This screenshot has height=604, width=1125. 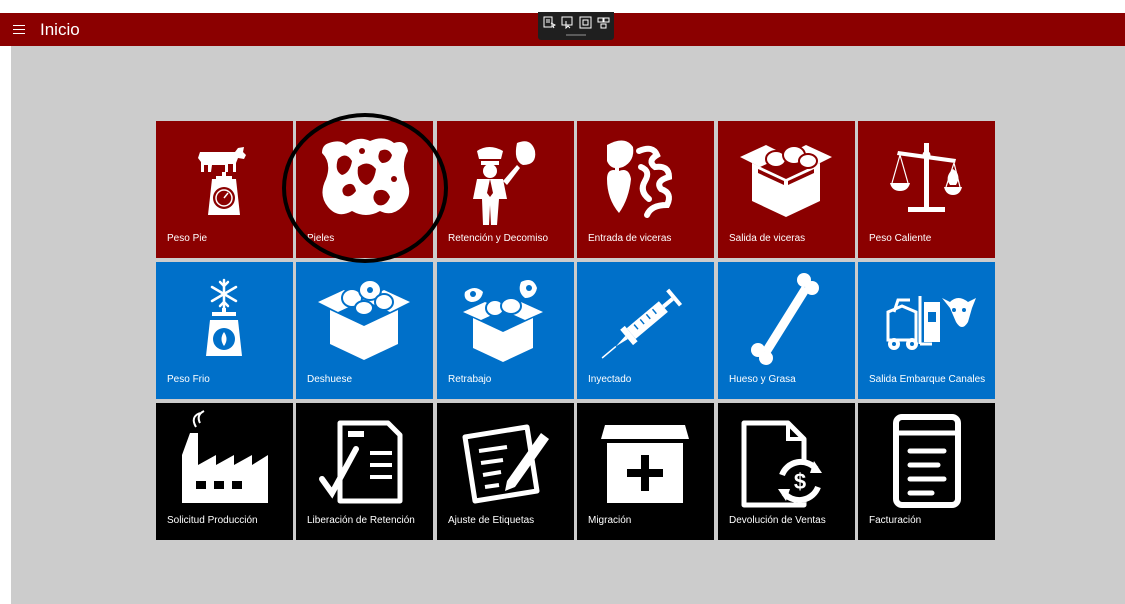 I want to click on tile-peso-pie: Peso Pie, so click(x=224, y=189).